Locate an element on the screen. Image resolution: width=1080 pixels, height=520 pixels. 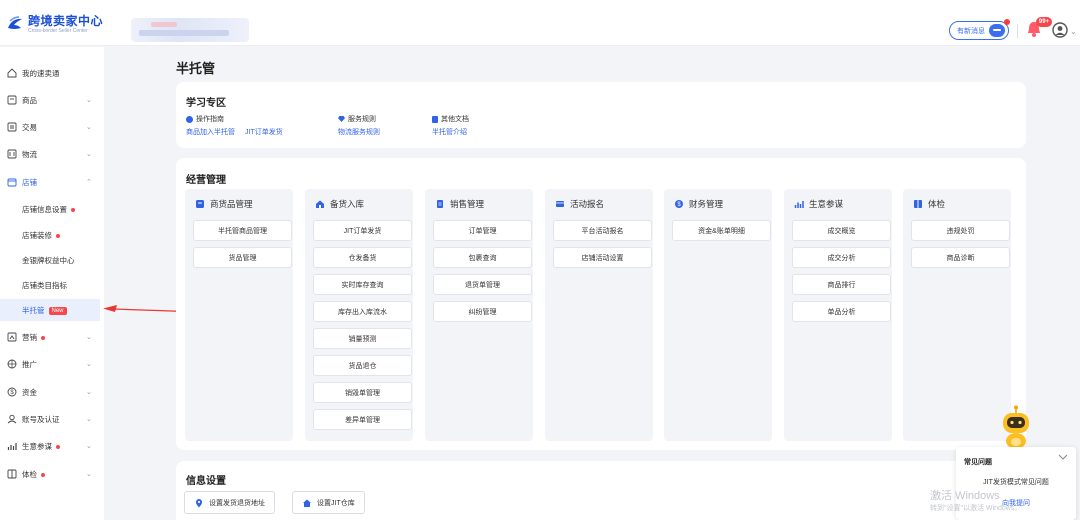
learn-link: 半托管介绍 is located at coordinates (449, 132).